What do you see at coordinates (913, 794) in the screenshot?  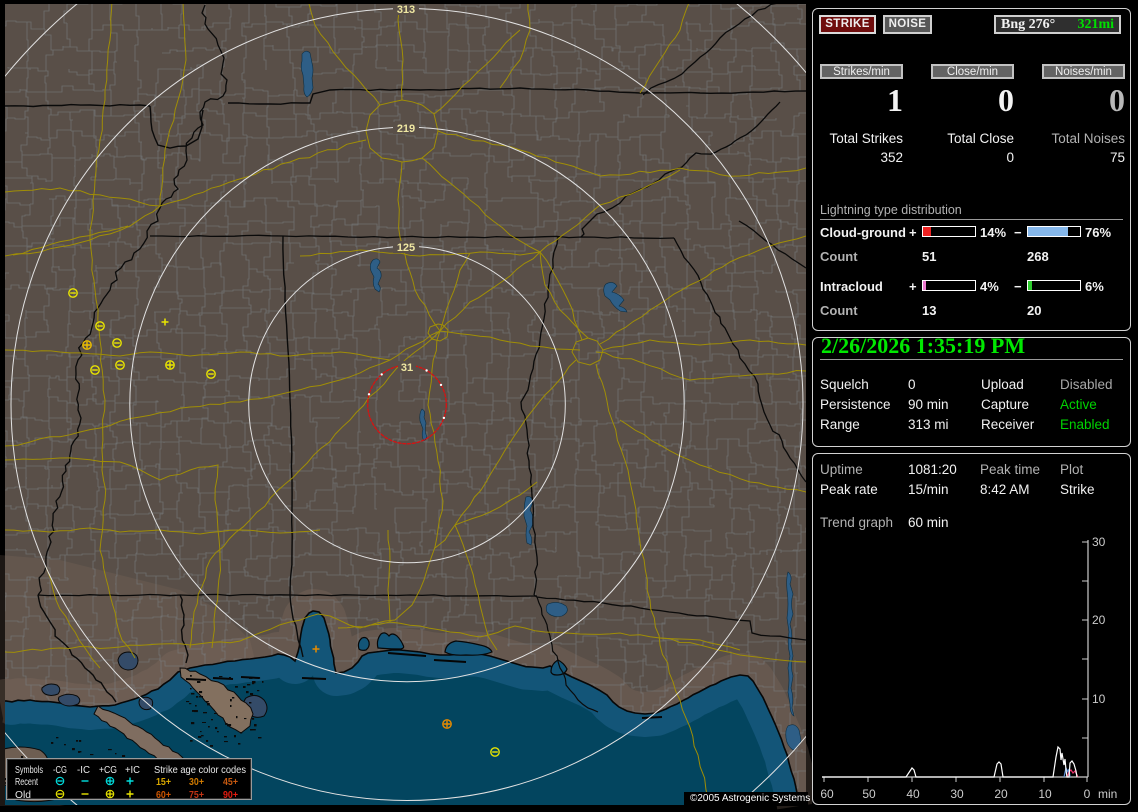 I see `svg-text: 40` at bounding box center [913, 794].